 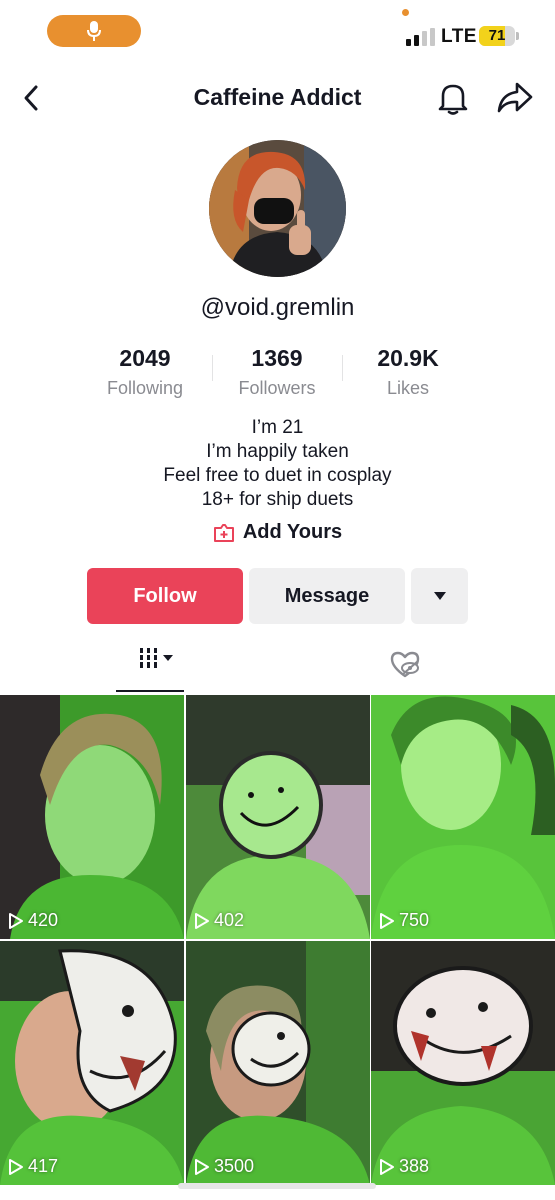 I want to click on tab-liked-videos, so click(x=405, y=665).